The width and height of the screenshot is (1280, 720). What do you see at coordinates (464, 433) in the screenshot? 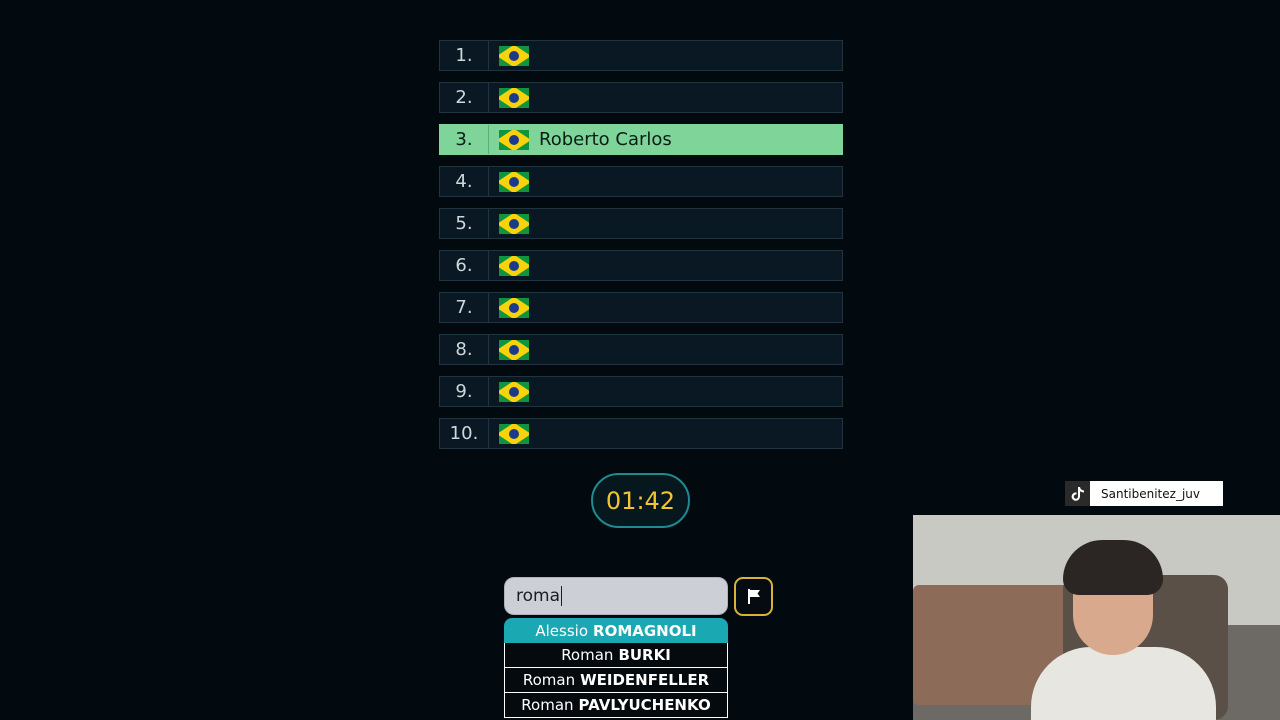
I see `rank-number: 10.` at bounding box center [464, 433].